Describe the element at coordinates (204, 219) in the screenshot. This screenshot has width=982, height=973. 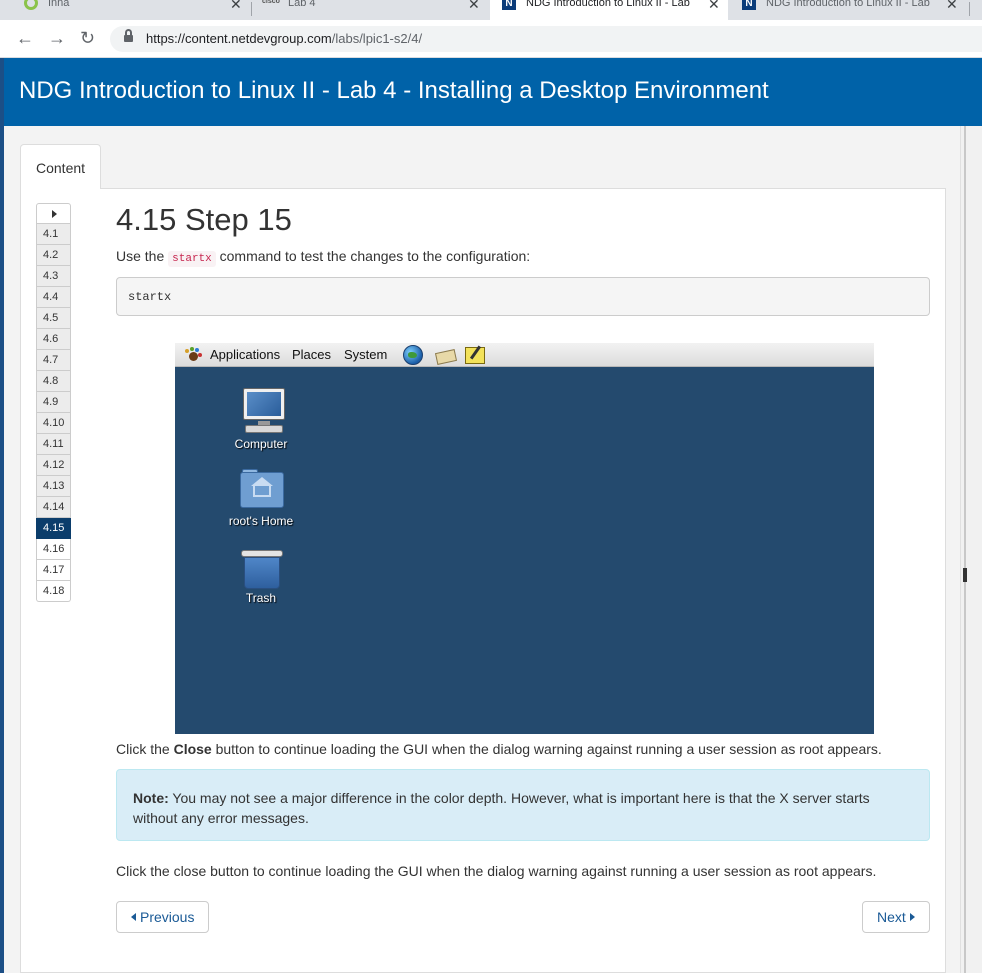
I see `page-title: 4.15 Step 15` at that location.